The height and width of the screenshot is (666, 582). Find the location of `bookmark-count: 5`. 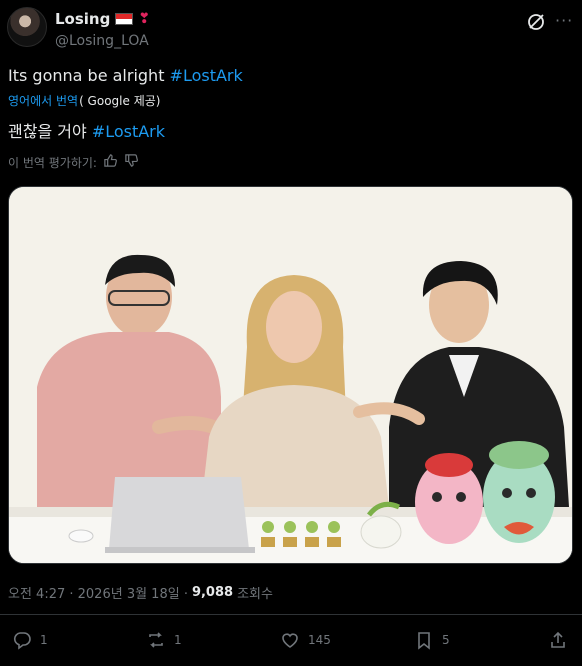

bookmark-count: 5 is located at coordinates (446, 640).